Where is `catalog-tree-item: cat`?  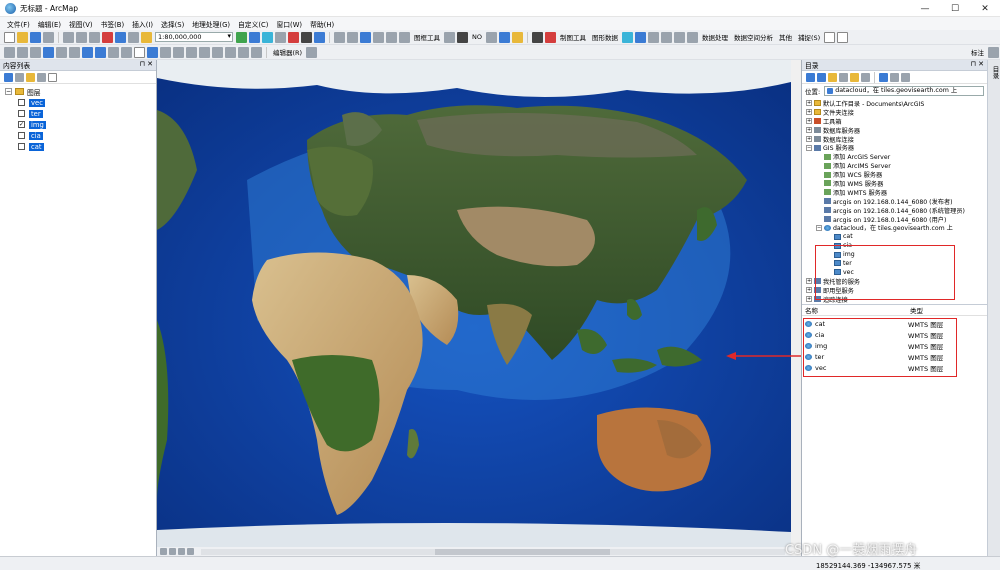
catalog-tree-item: cat is located at coordinates (894, 236).